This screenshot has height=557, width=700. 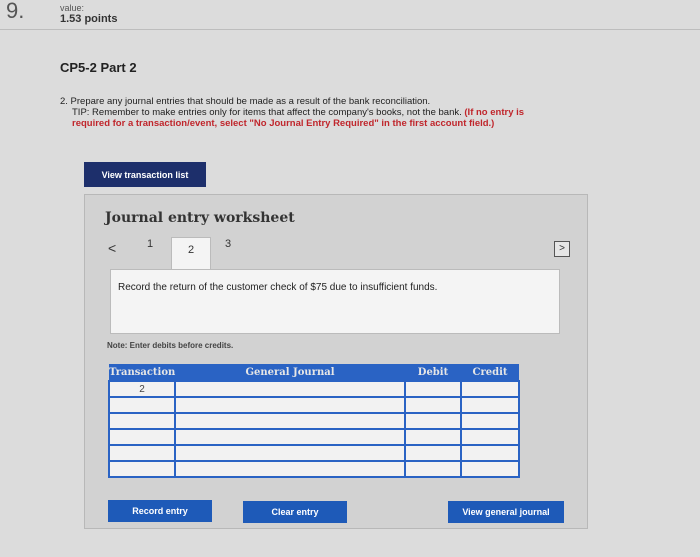 I want to click on tab-3: 3, so click(x=228, y=244).